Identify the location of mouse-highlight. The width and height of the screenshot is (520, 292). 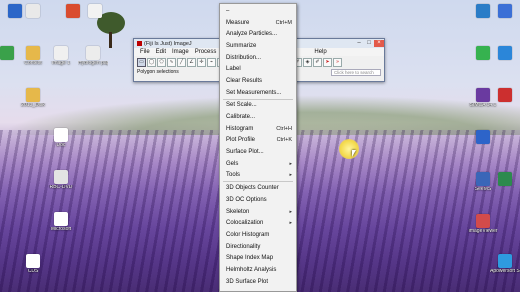
(349, 149).